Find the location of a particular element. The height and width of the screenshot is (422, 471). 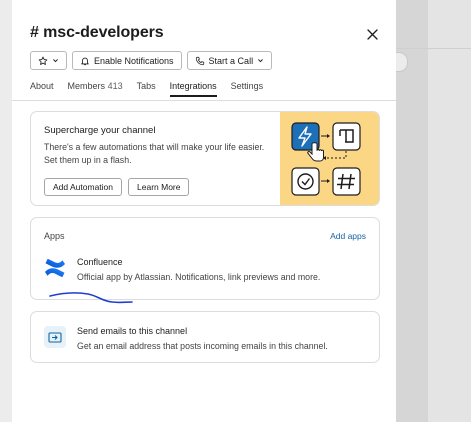

close-icon is located at coordinates (372, 34).